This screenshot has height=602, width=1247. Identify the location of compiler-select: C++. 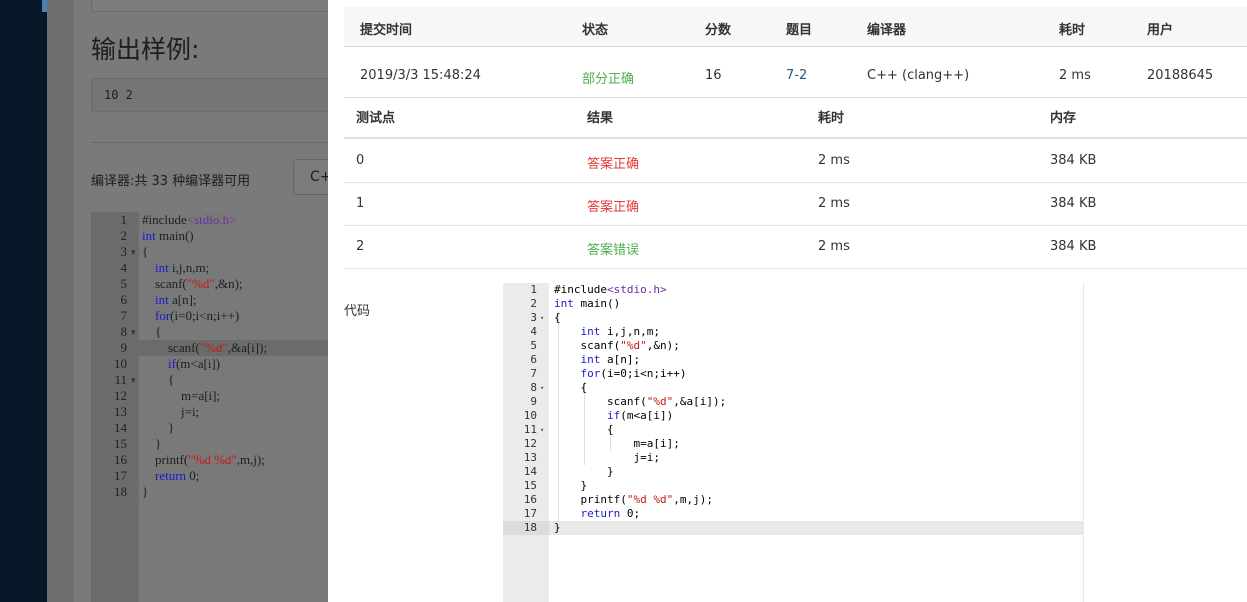
(310, 177).